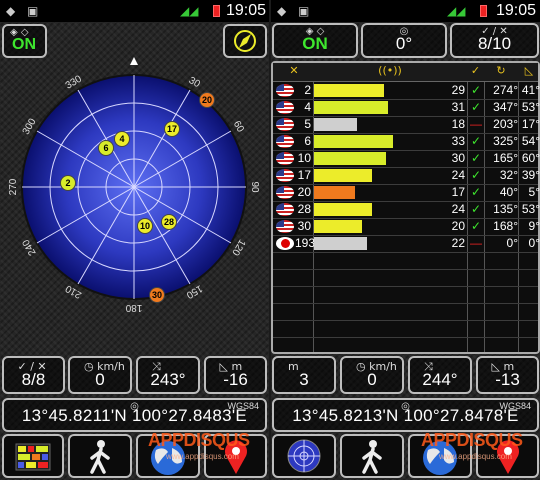  Describe the element at coordinates (390, 70) in the screenshot. I see `snr-header-icon: ((•))` at that location.